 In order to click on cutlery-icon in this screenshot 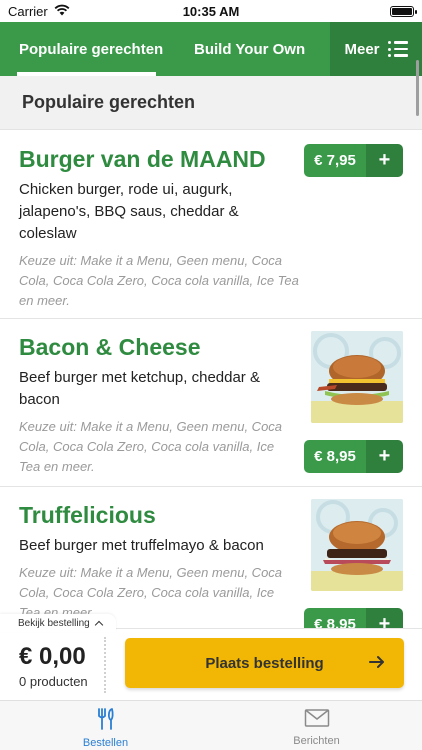, I will do `click(106, 720)`.